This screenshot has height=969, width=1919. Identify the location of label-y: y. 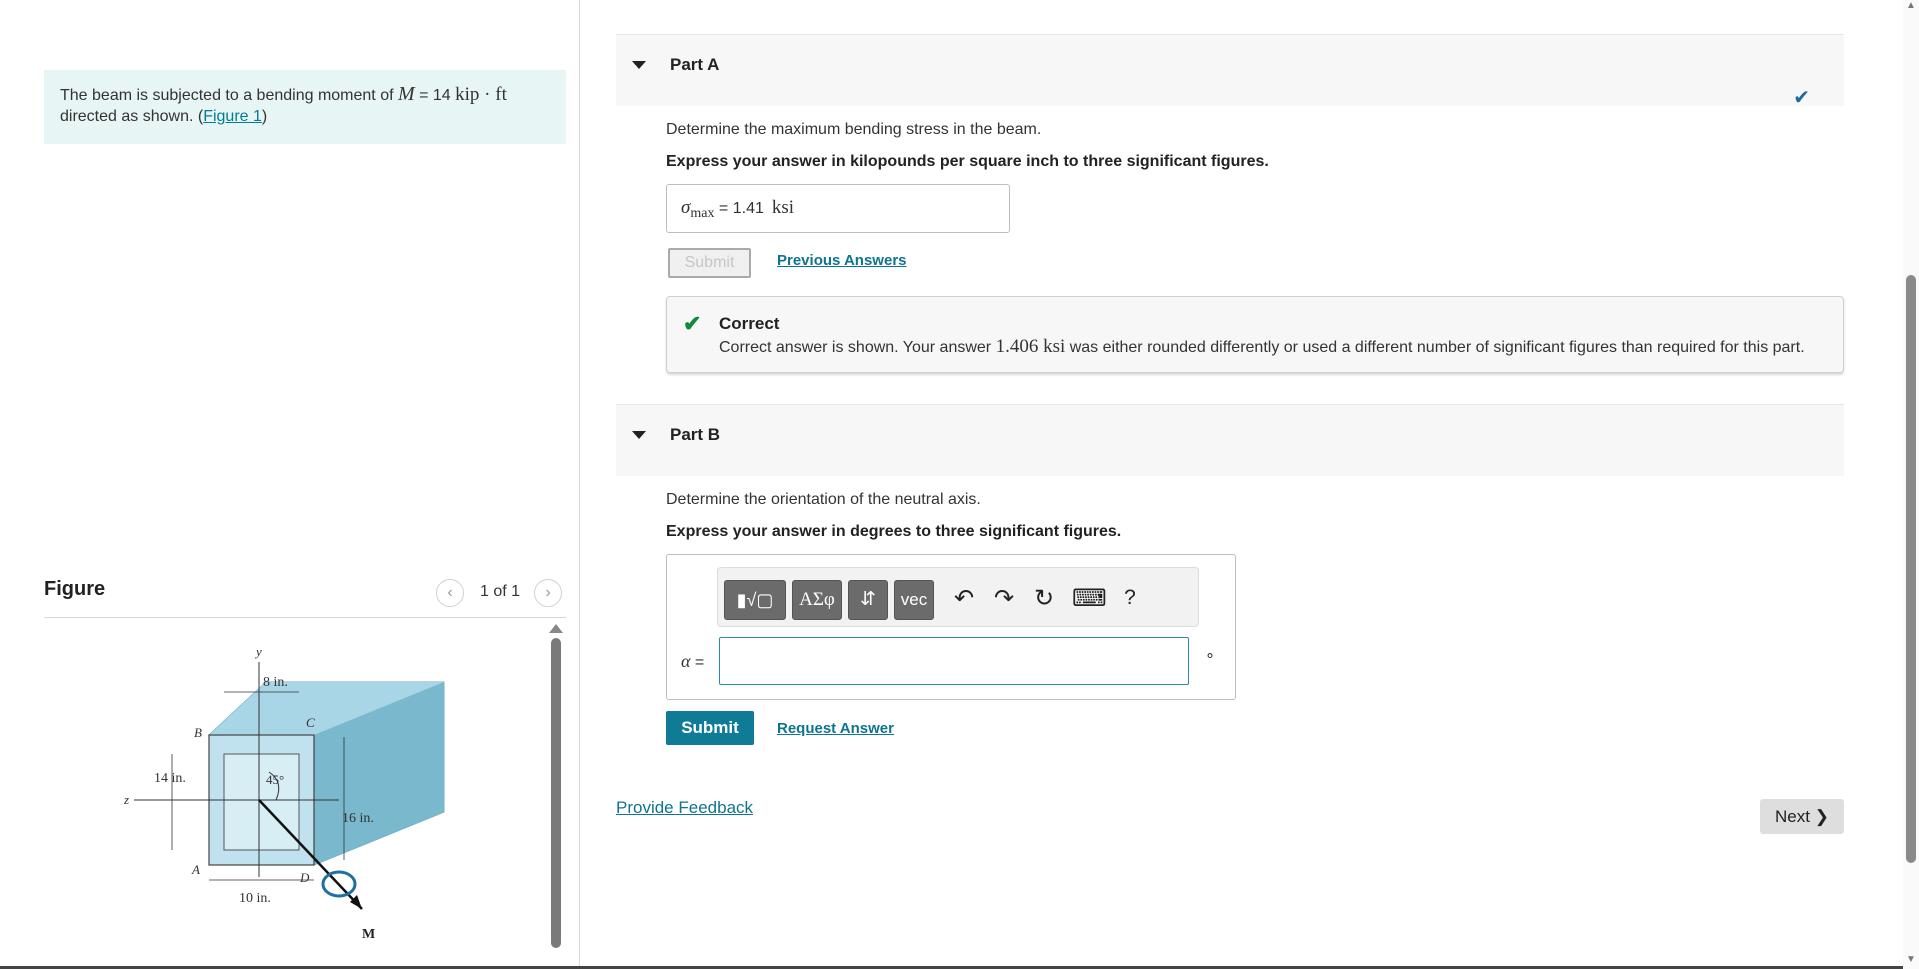
(258, 651).